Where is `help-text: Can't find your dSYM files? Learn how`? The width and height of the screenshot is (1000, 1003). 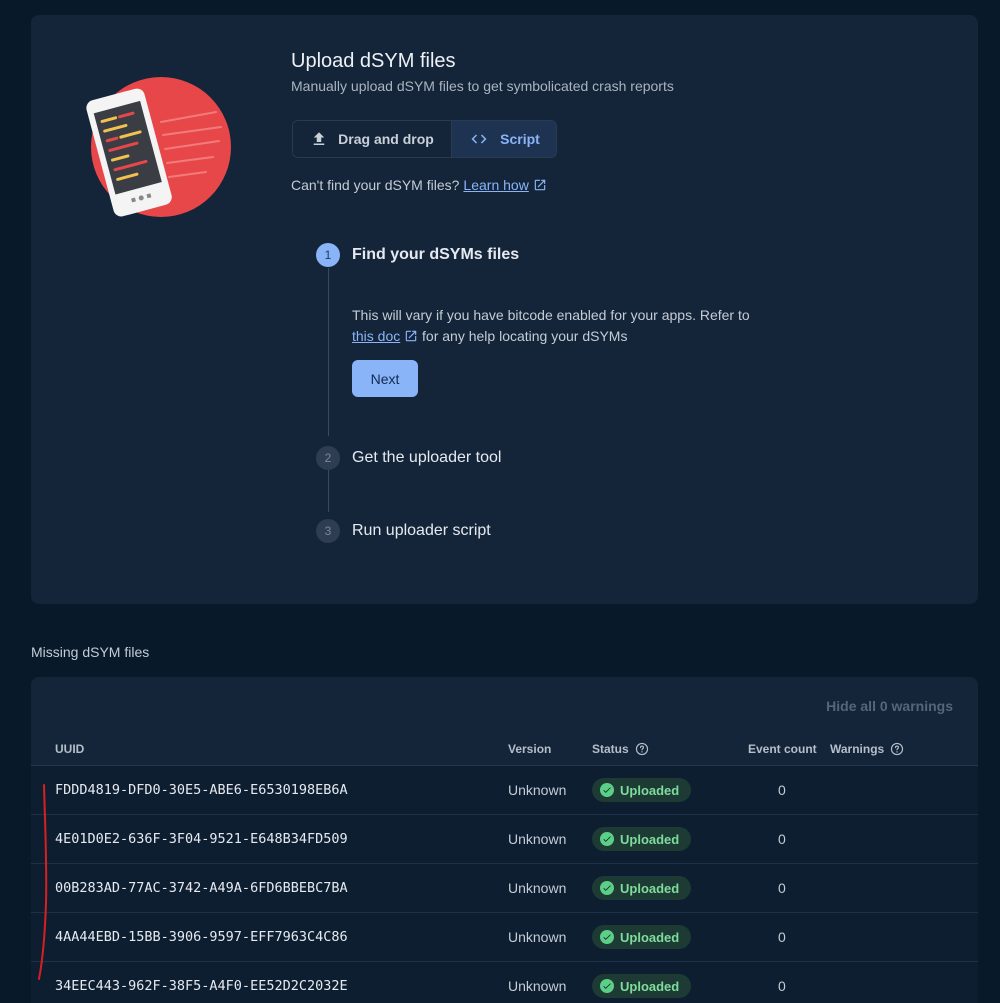 help-text: Can't find your dSYM files? Learn how is located at coordinates (419, 185).